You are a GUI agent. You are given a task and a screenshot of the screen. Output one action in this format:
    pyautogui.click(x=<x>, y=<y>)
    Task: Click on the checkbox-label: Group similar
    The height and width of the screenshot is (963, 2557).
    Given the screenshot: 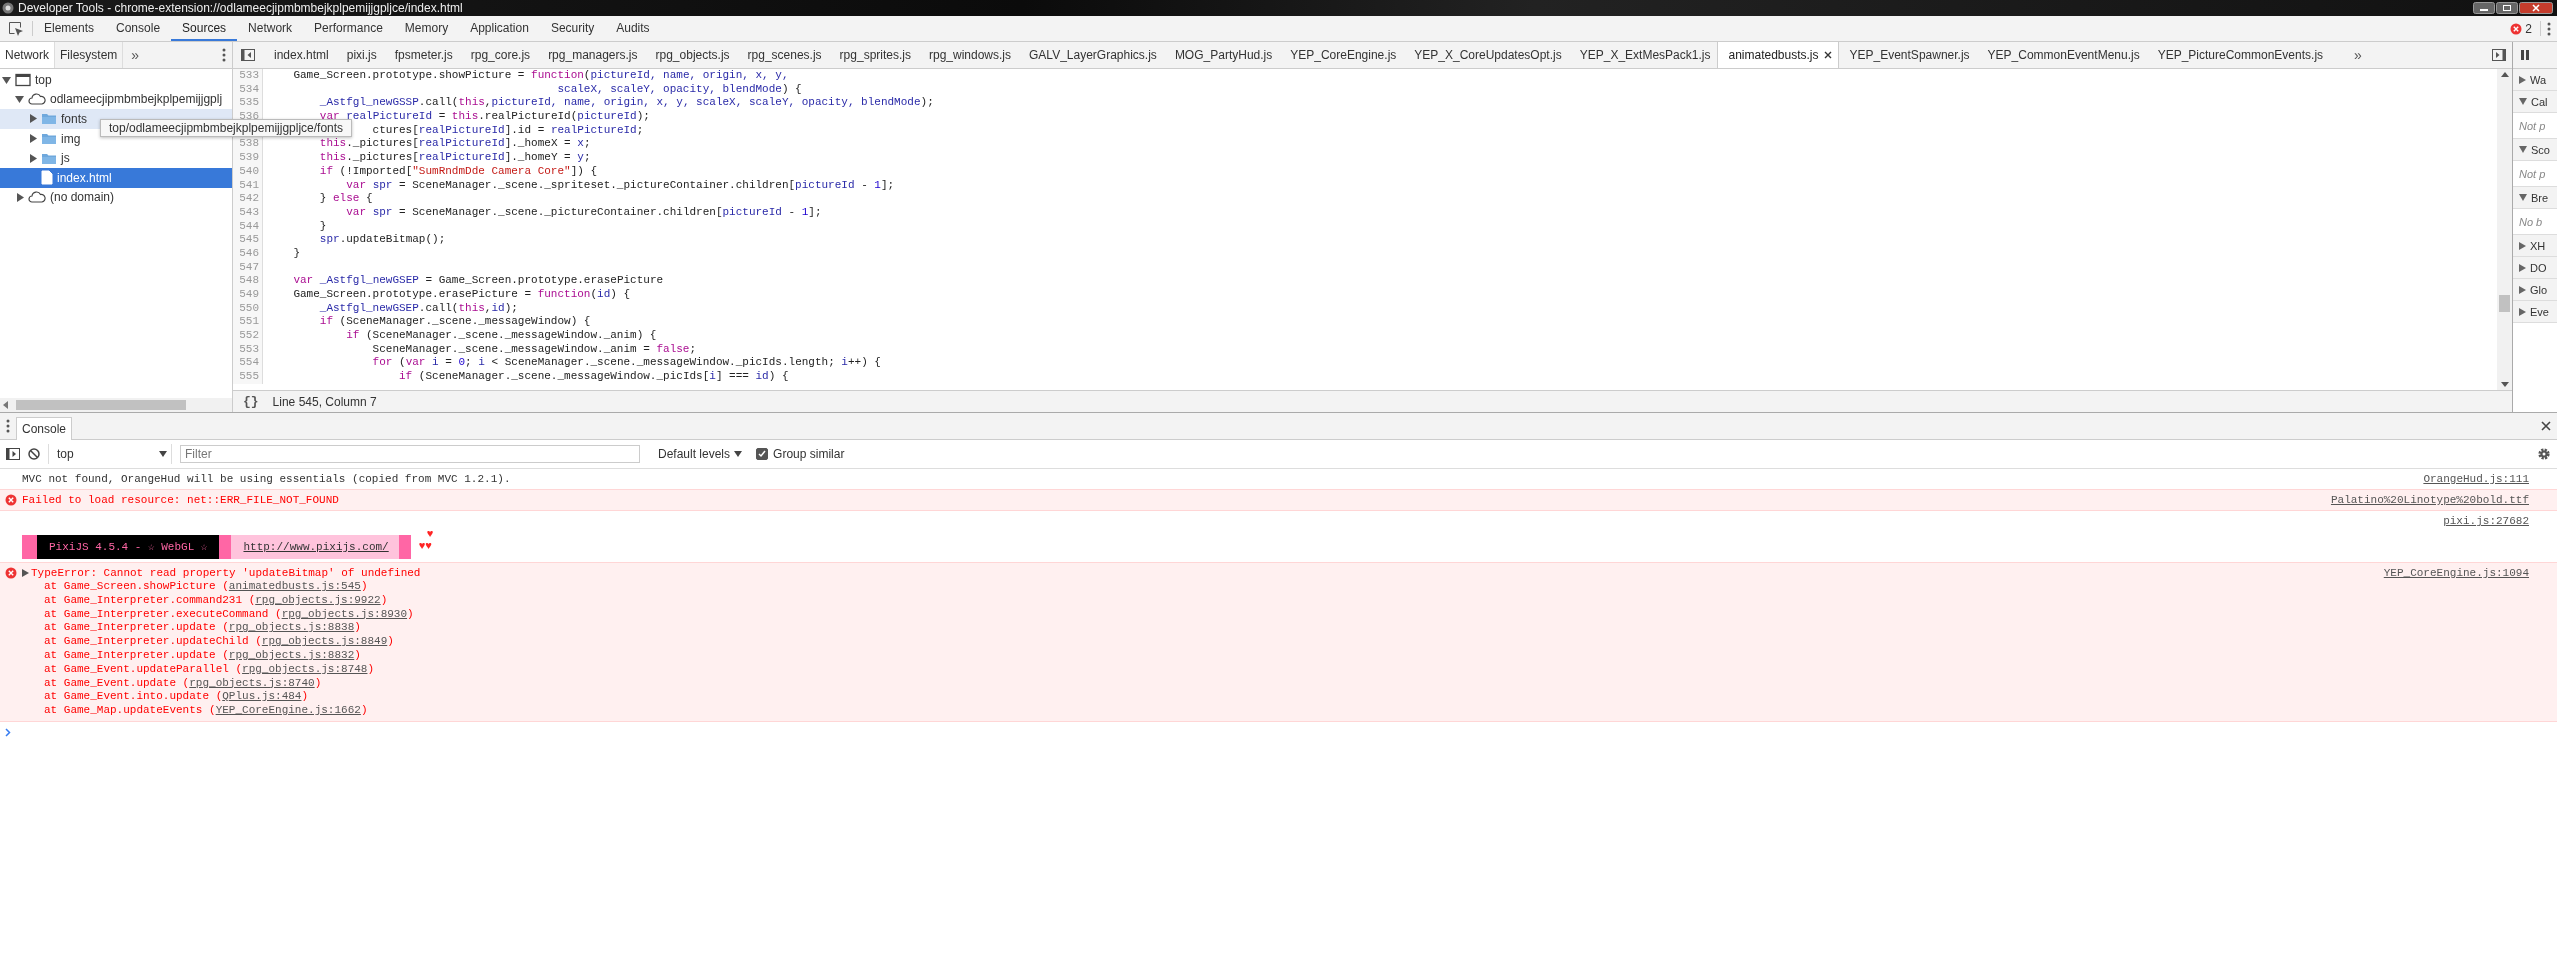 What is the action you would take?
    pyautogui.click(x=809, y=454)
    